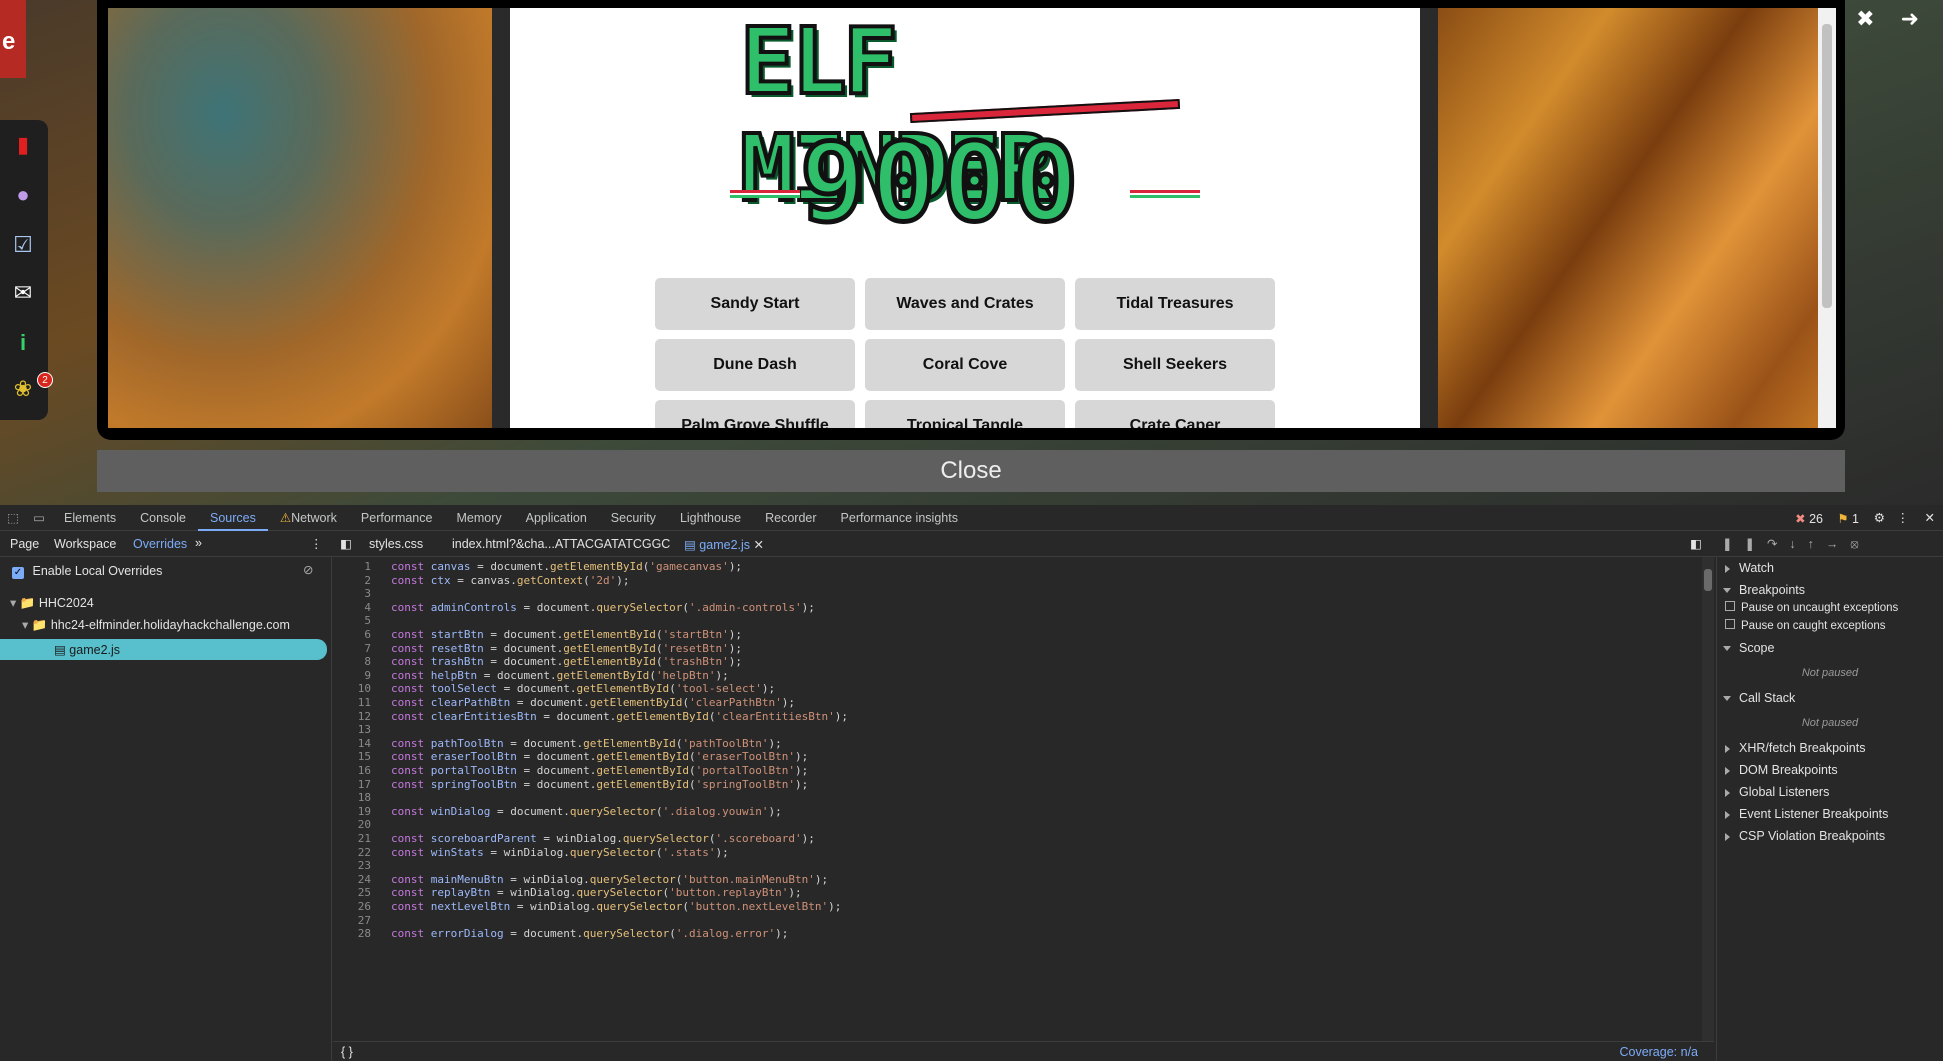  I want to click on level-button: Crate Caper, so click(1175, 414).